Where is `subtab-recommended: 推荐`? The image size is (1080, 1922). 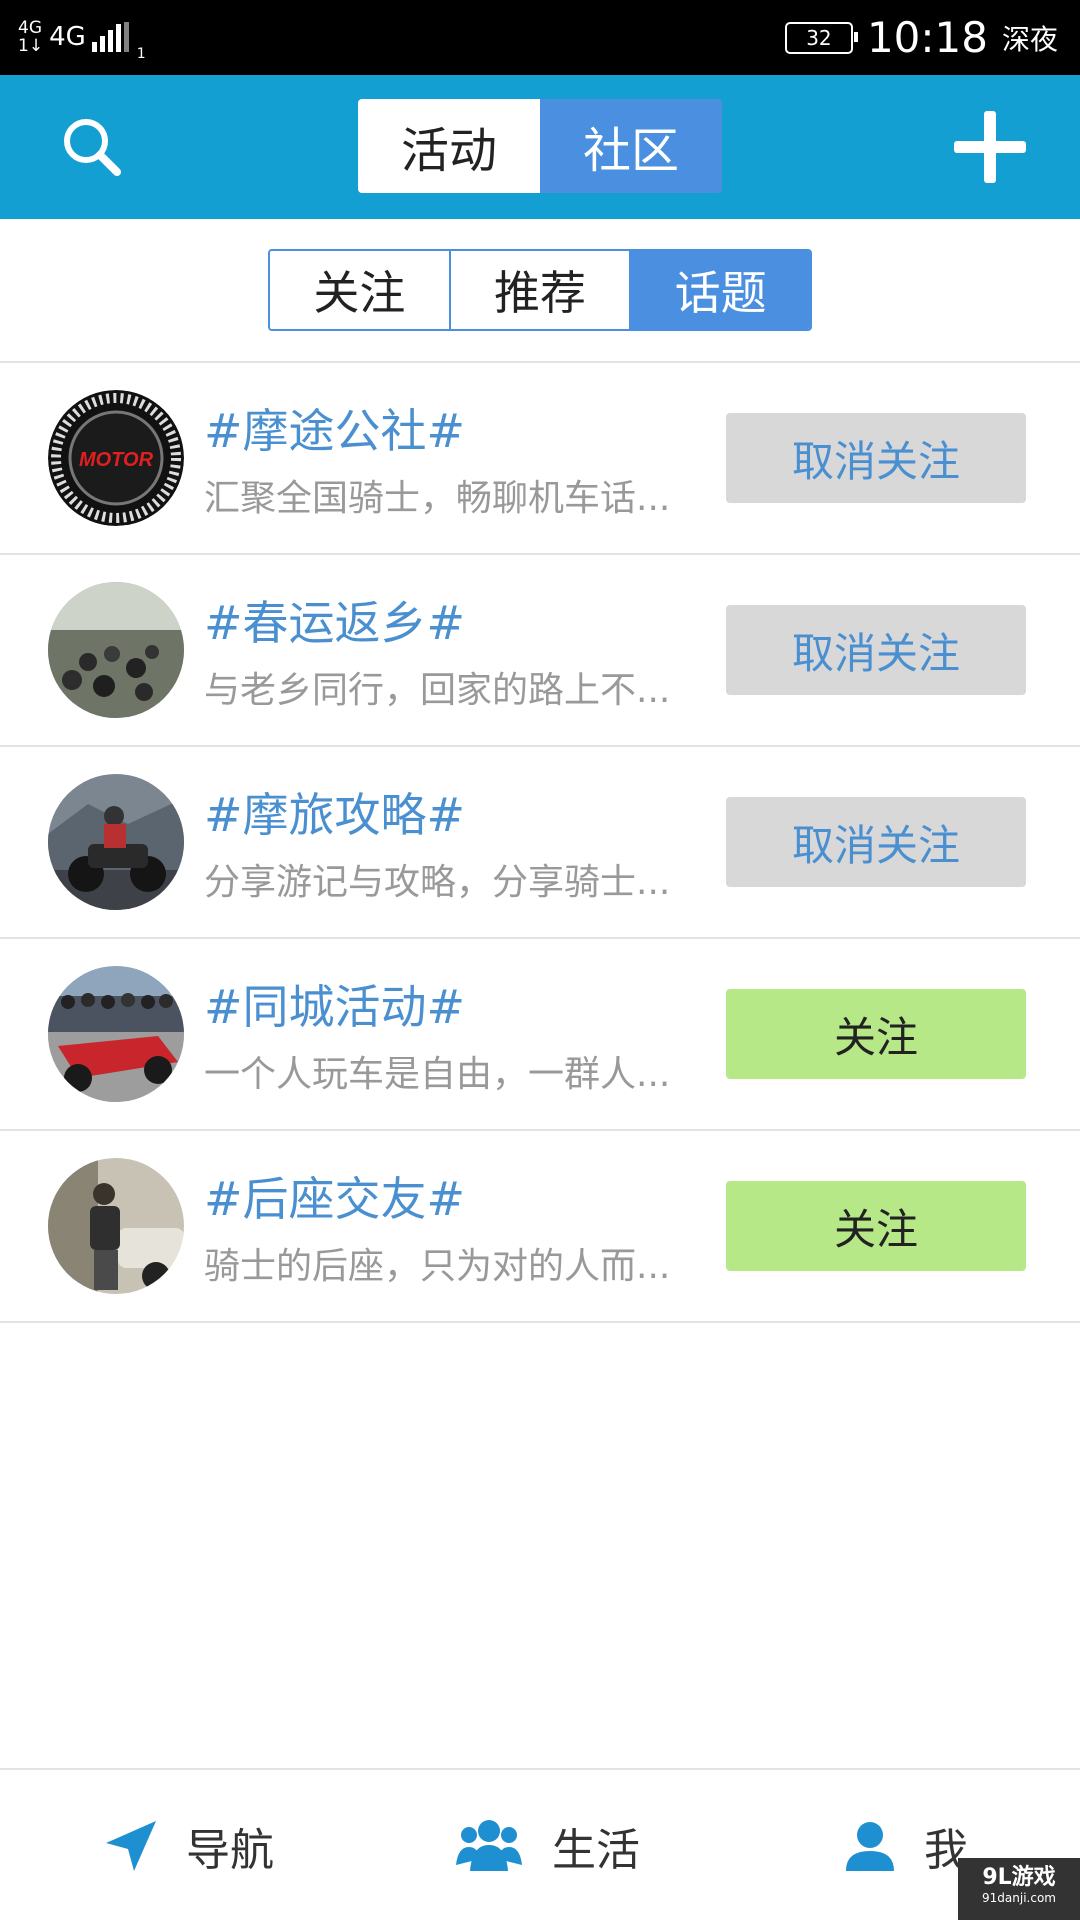
subtab-recommended: 推荐 is located at coordinates (539, 290).